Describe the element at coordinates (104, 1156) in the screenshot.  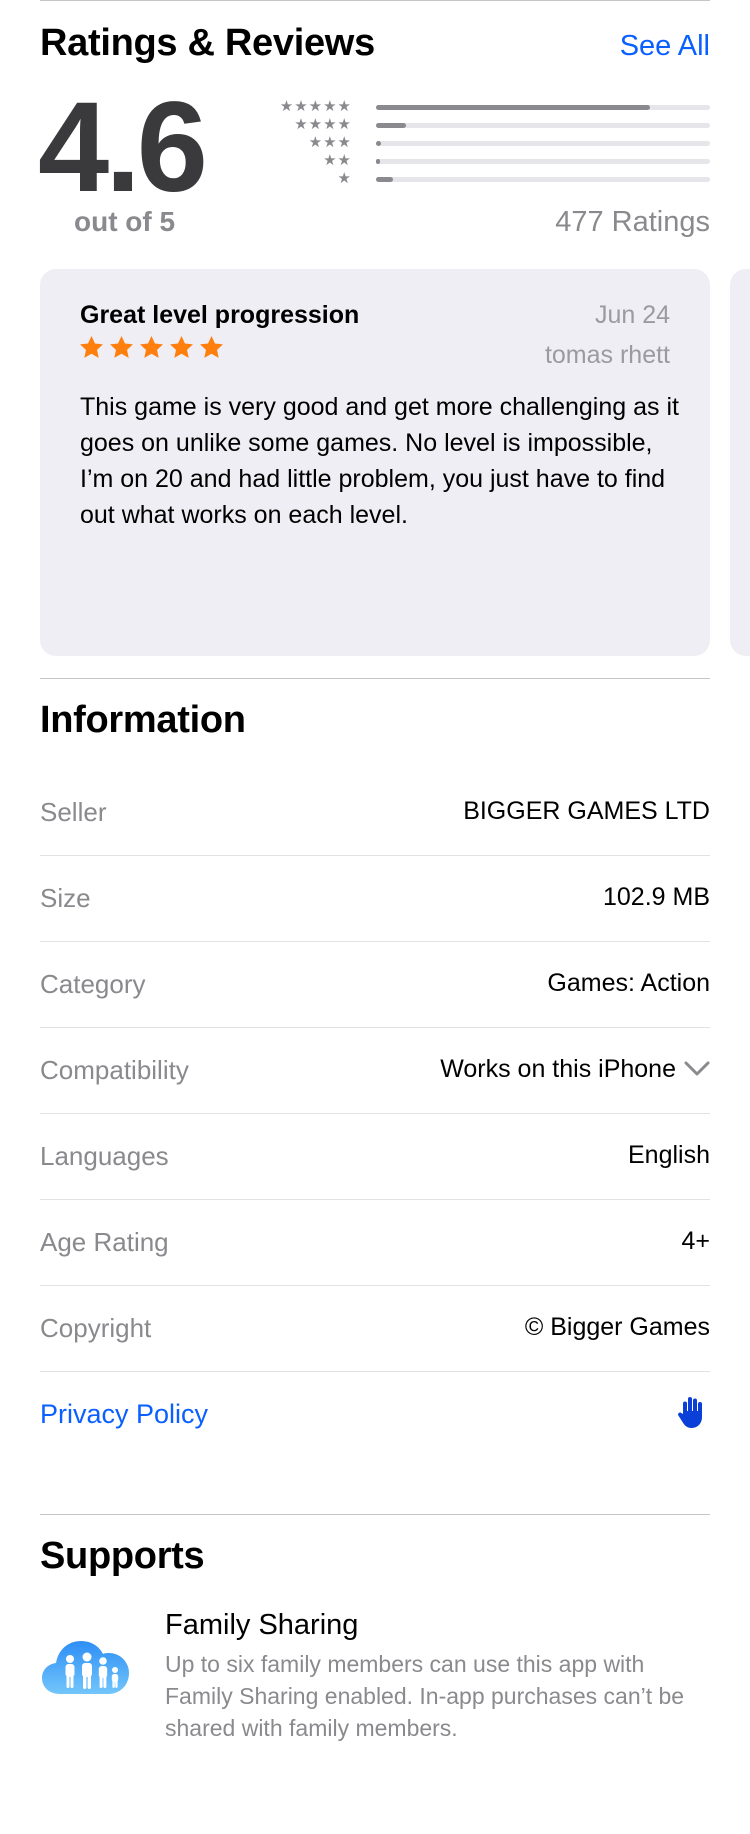
I see `info-label: Languages` at that location.